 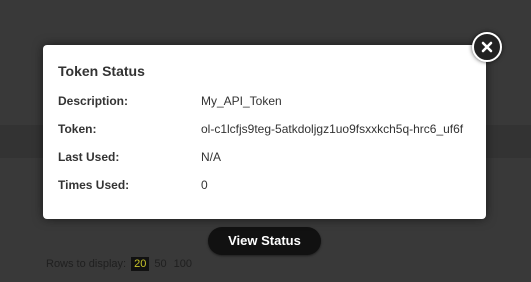 I want to click on close-button, so click(x=487, y=47).